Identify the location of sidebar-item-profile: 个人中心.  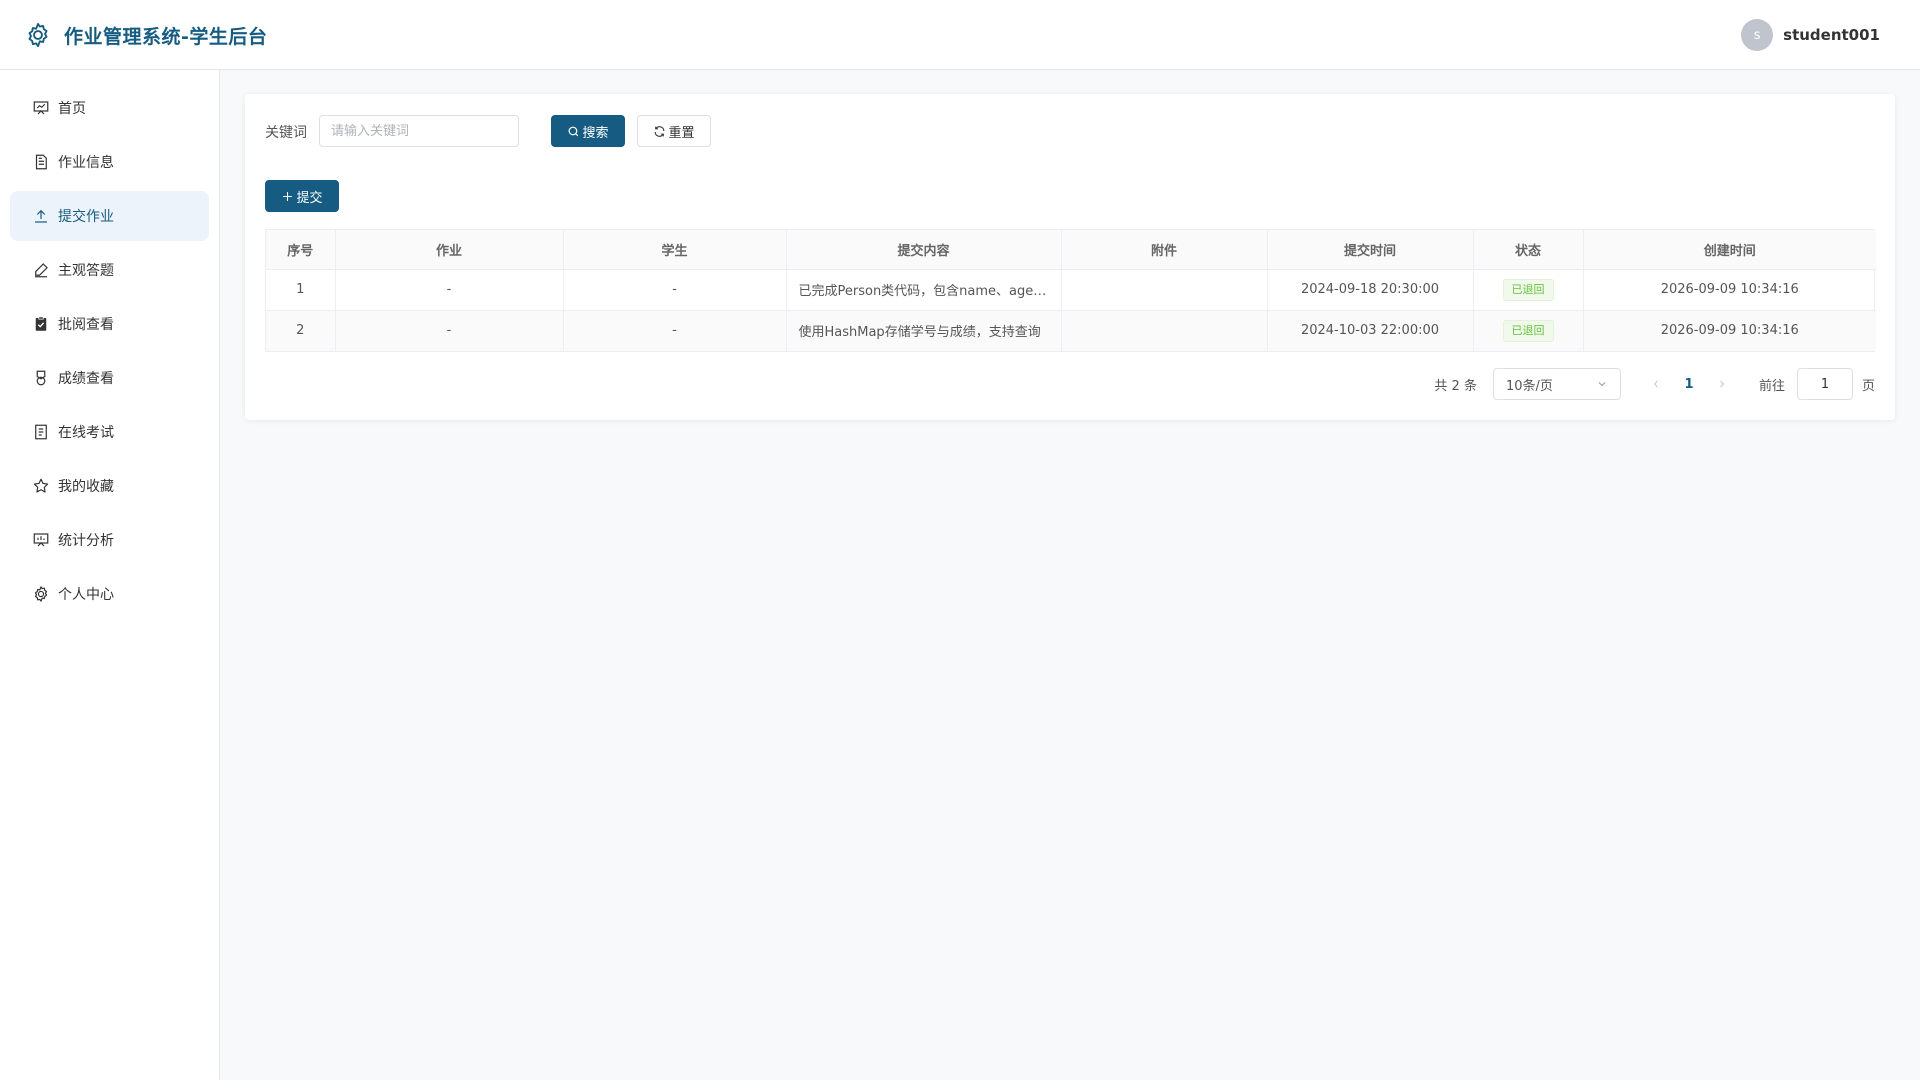
(109, 594).